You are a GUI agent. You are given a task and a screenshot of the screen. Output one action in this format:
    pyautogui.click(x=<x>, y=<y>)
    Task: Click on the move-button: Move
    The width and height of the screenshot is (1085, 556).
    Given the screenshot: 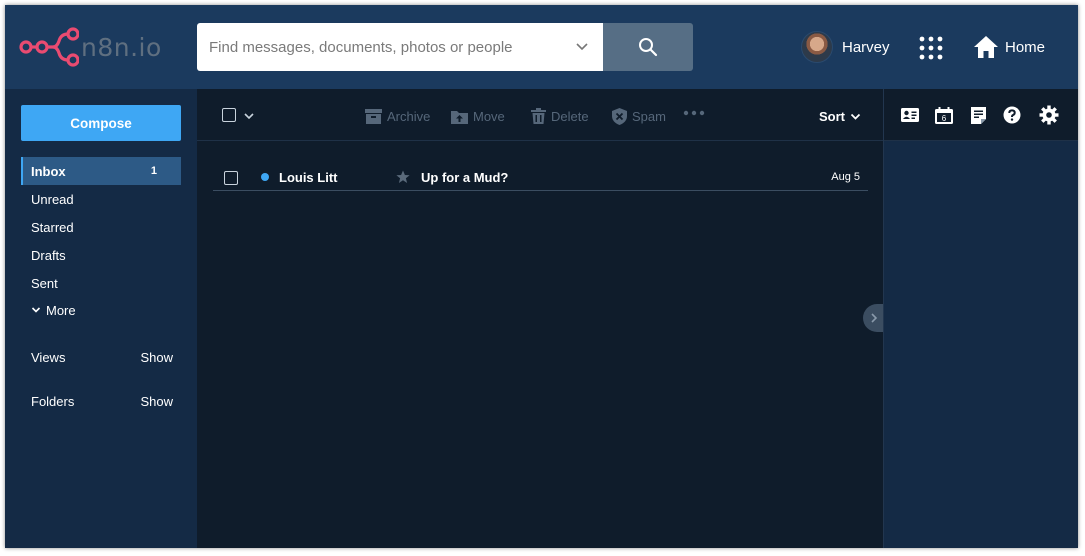 What is the action you would take?
    pyautogui.click(x=478, y=116)
    